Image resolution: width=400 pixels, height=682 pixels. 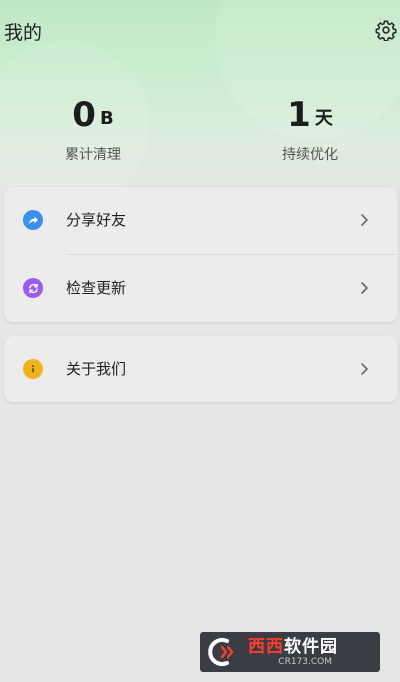 I want to click on menu-item-share: 分享好友, so click(x=201, y=220).